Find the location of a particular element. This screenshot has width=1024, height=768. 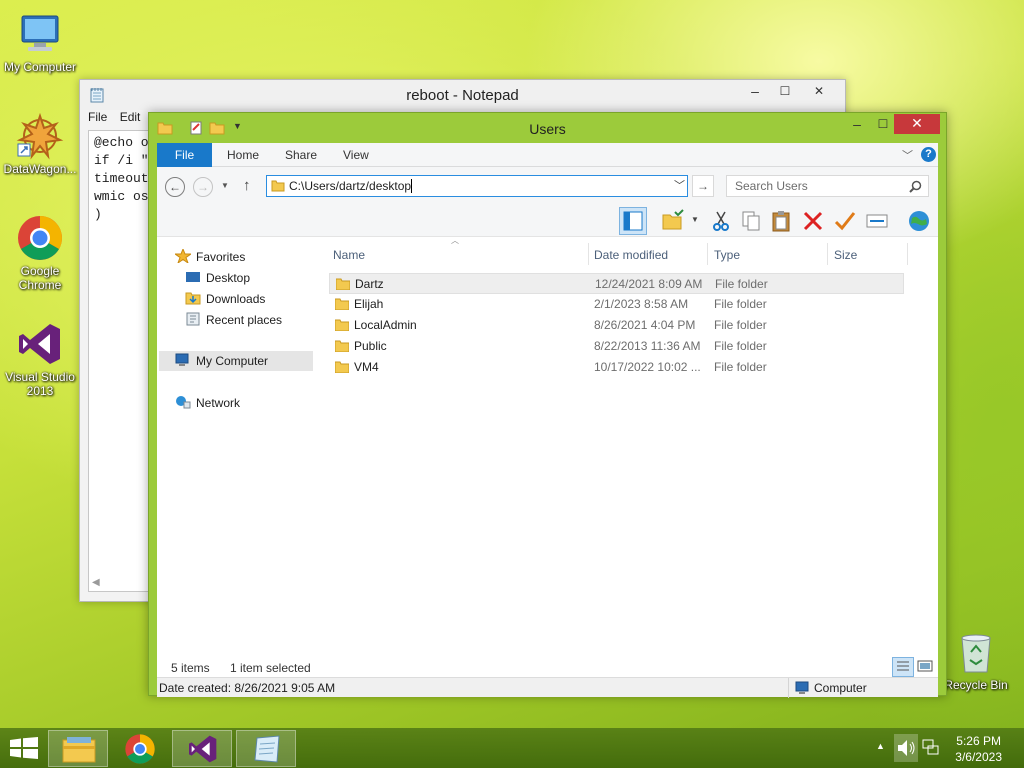

row-name: VM4 is located at coordinates (366, 367).